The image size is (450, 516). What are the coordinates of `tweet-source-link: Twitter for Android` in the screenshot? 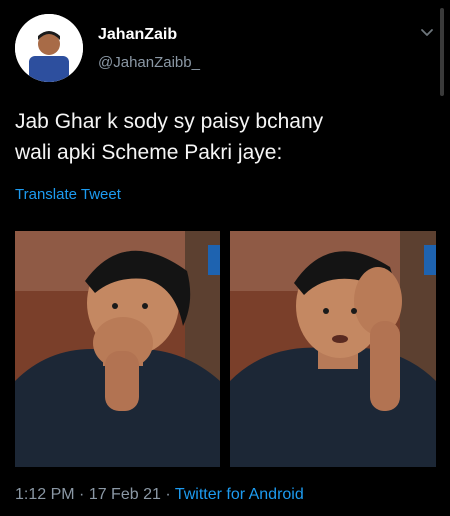 It's located at (239, 494).